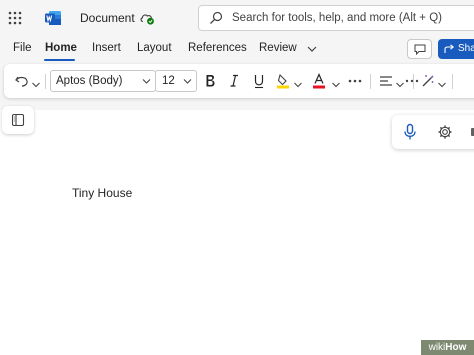 This screenshot has width=474, height=355. I want to click on font-size-value: 12, so click(168, 81).